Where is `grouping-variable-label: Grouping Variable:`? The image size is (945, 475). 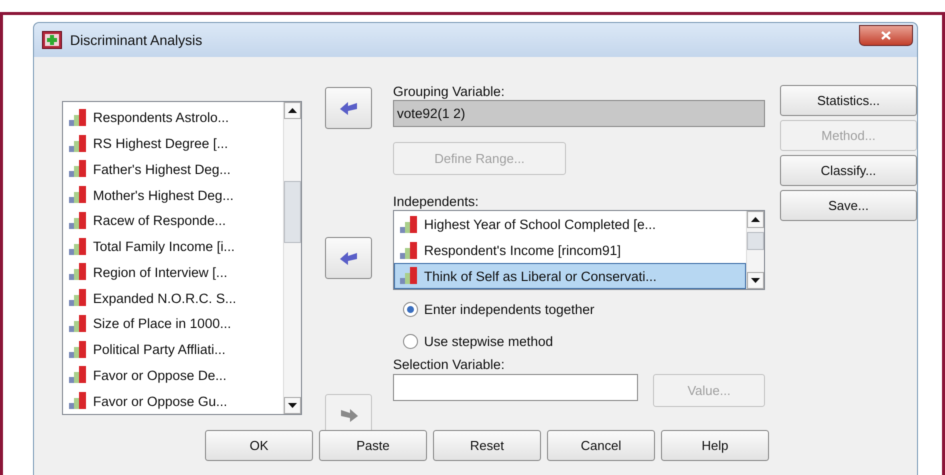 grouping-variable-label: Grouping Variable: is located at coordinates (449, 91).